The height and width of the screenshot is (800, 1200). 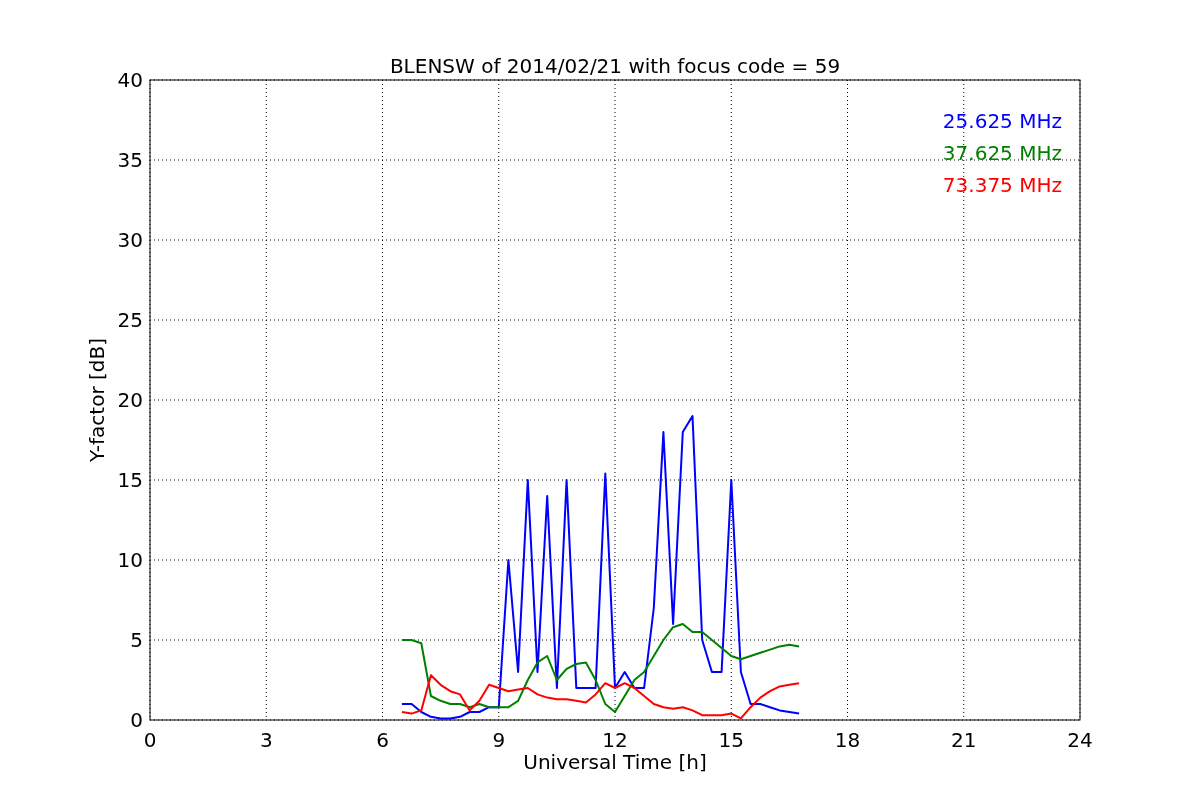 I want to click on y-tick-label: 10, so click(x=130, y=560).